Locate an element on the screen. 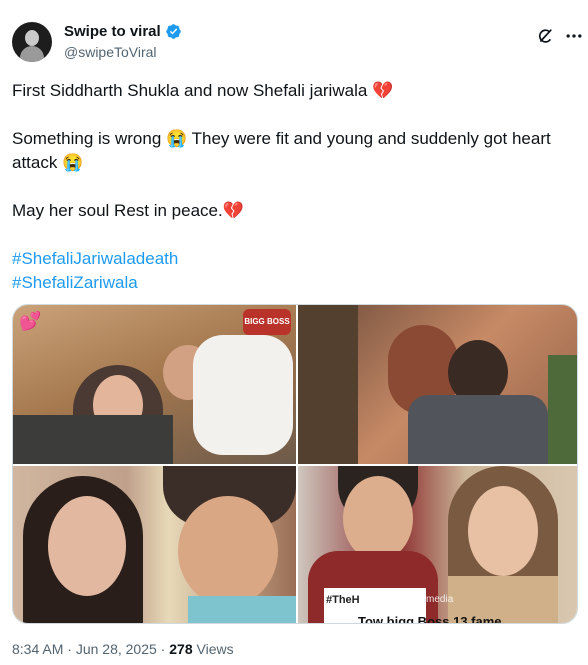 The width and height of the screenshot is (588, 665). hearts-sticker: 💕 is located at coordinates (30, 321).